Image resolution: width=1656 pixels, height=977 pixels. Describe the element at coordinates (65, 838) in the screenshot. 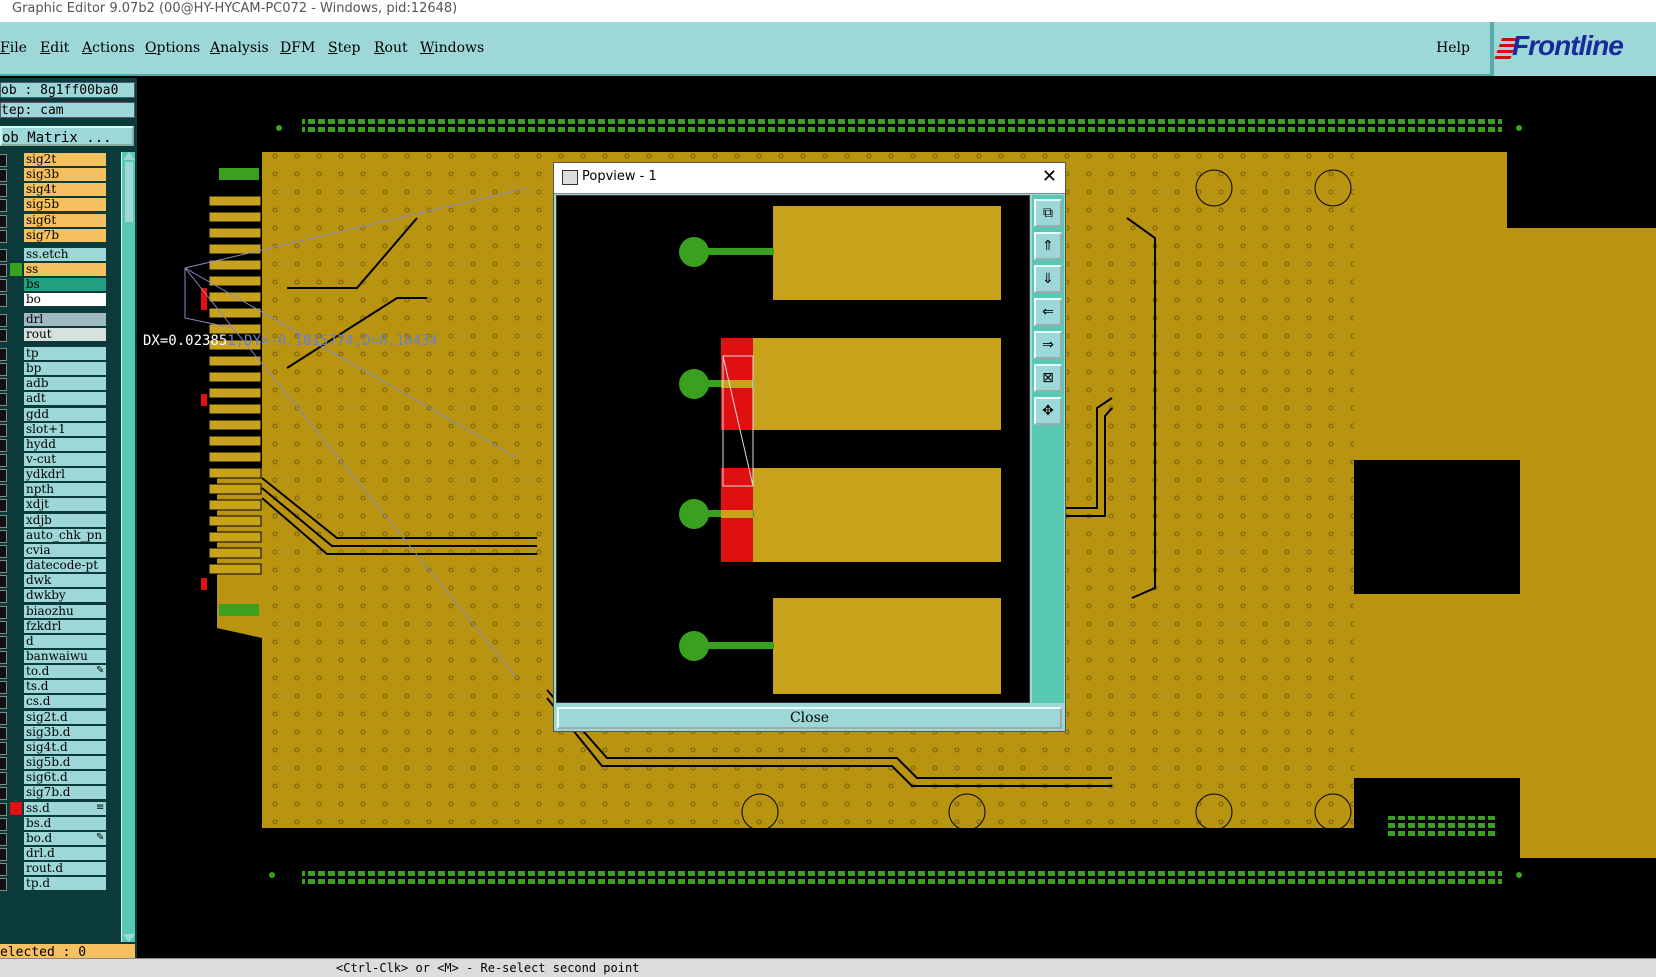

I see `layer-name: bo.d` at that location.